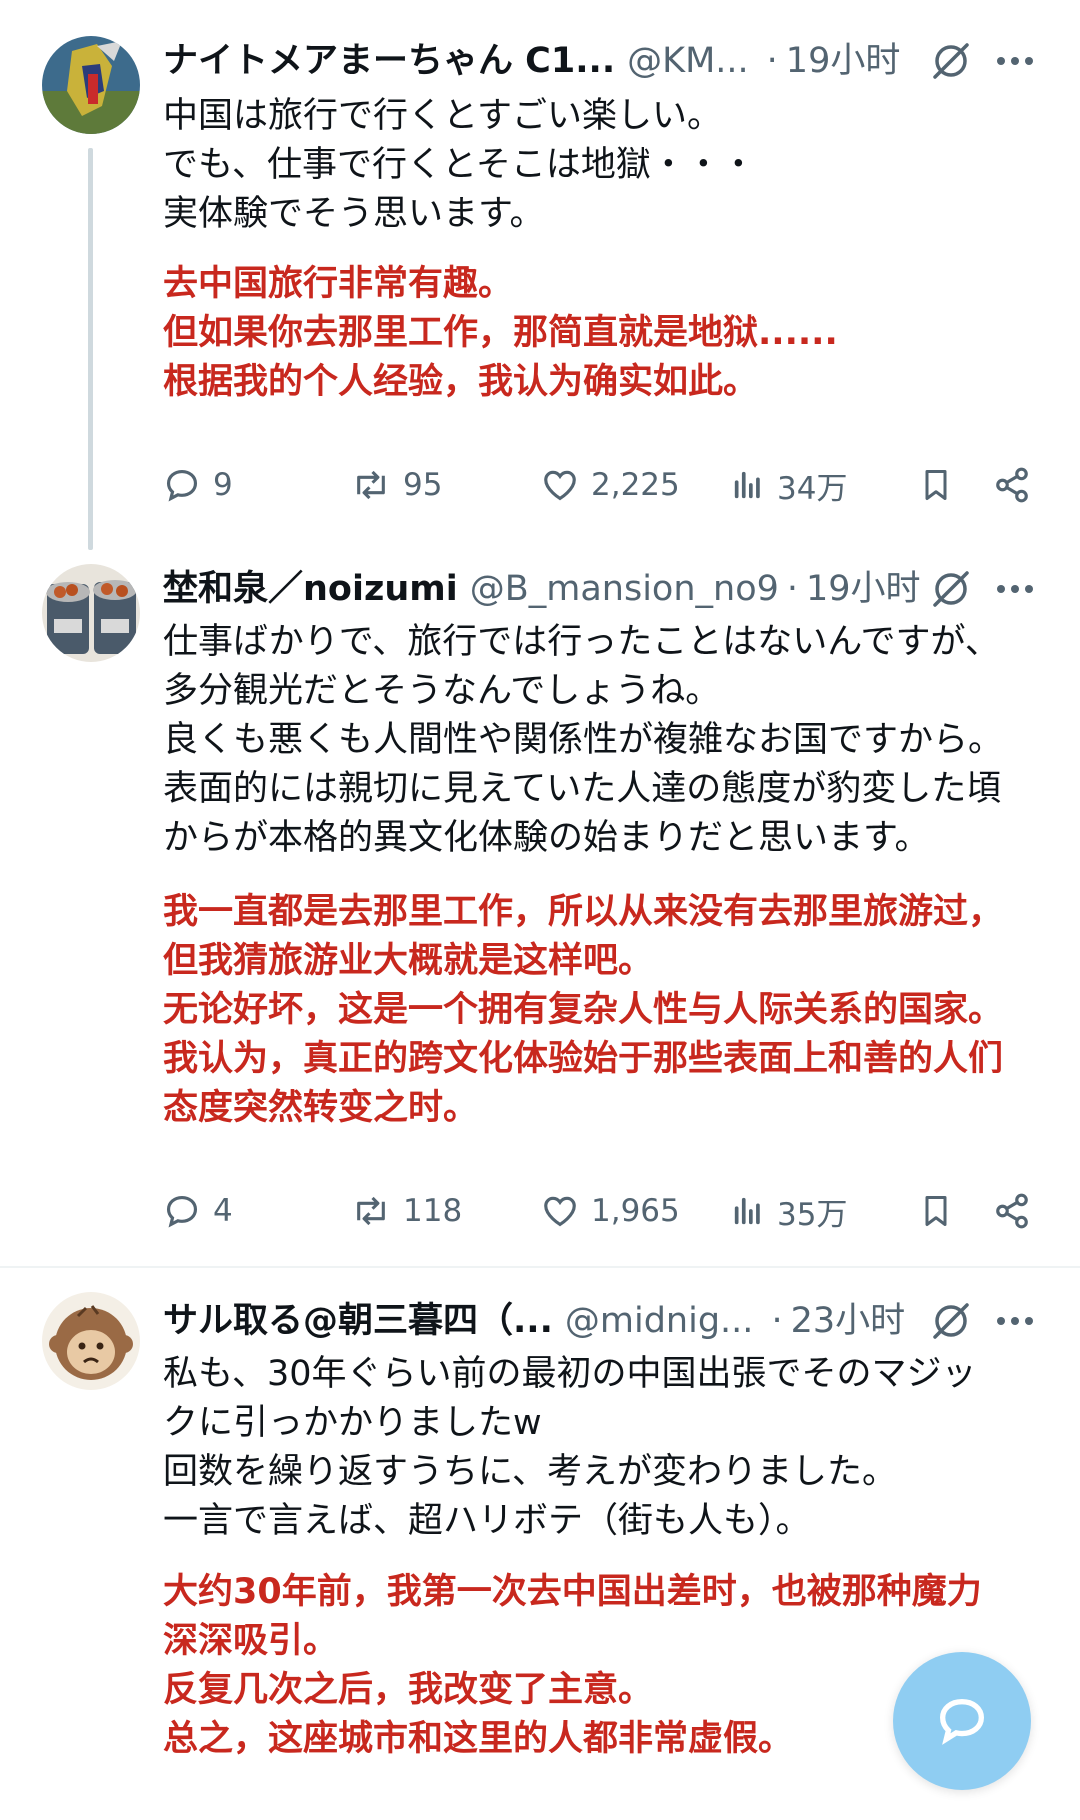 The height and width of the screenshot is (1820, 1080). I want to click on repost-count: 95, so click(423, 485).